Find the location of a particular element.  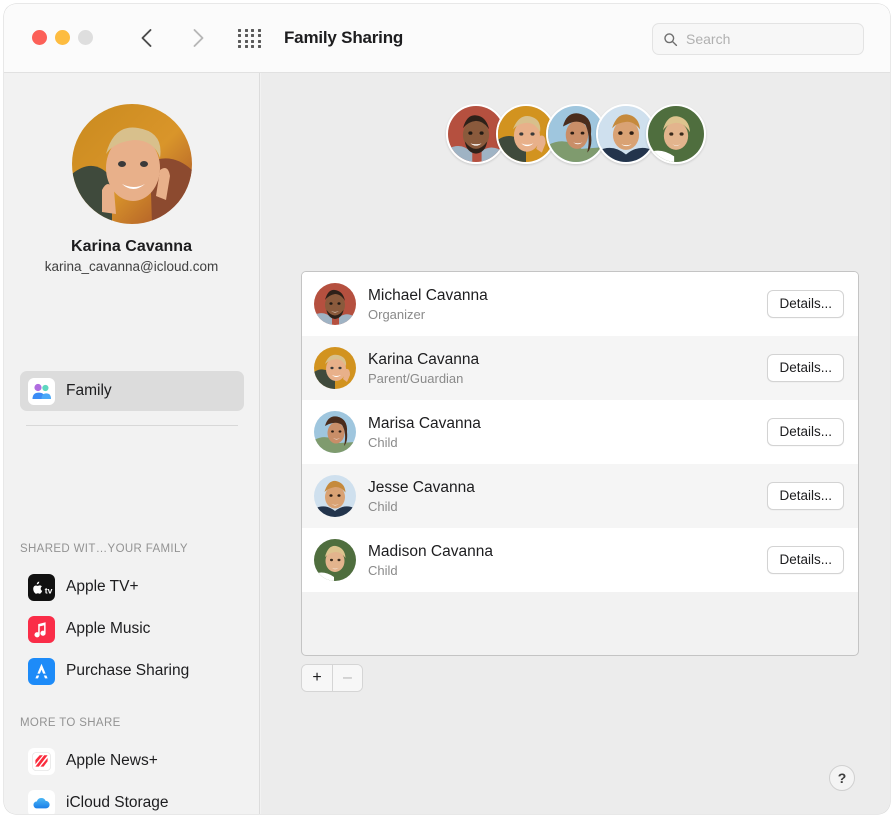

member-info: Marisa Cavanna Child is located at coordinates (567, 431).